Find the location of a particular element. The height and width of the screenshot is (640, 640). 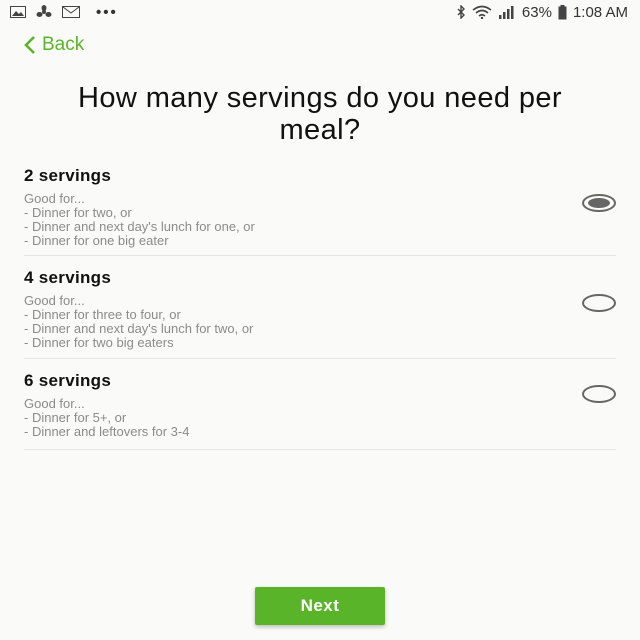

radio-4-servings is located at coordinates (599, 303).